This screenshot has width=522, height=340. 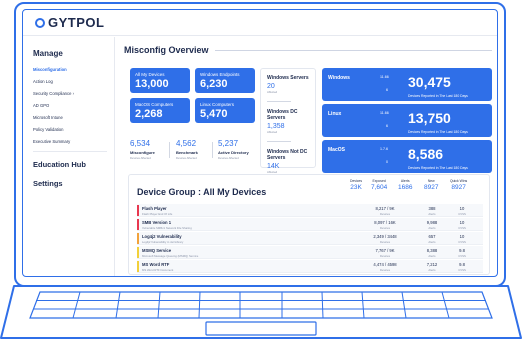 What do you see at coordinates (73, 141) in the screenshot?
I see `sidebar-item-executive-summary: Executive Summary` at bounding box center [73, 141].